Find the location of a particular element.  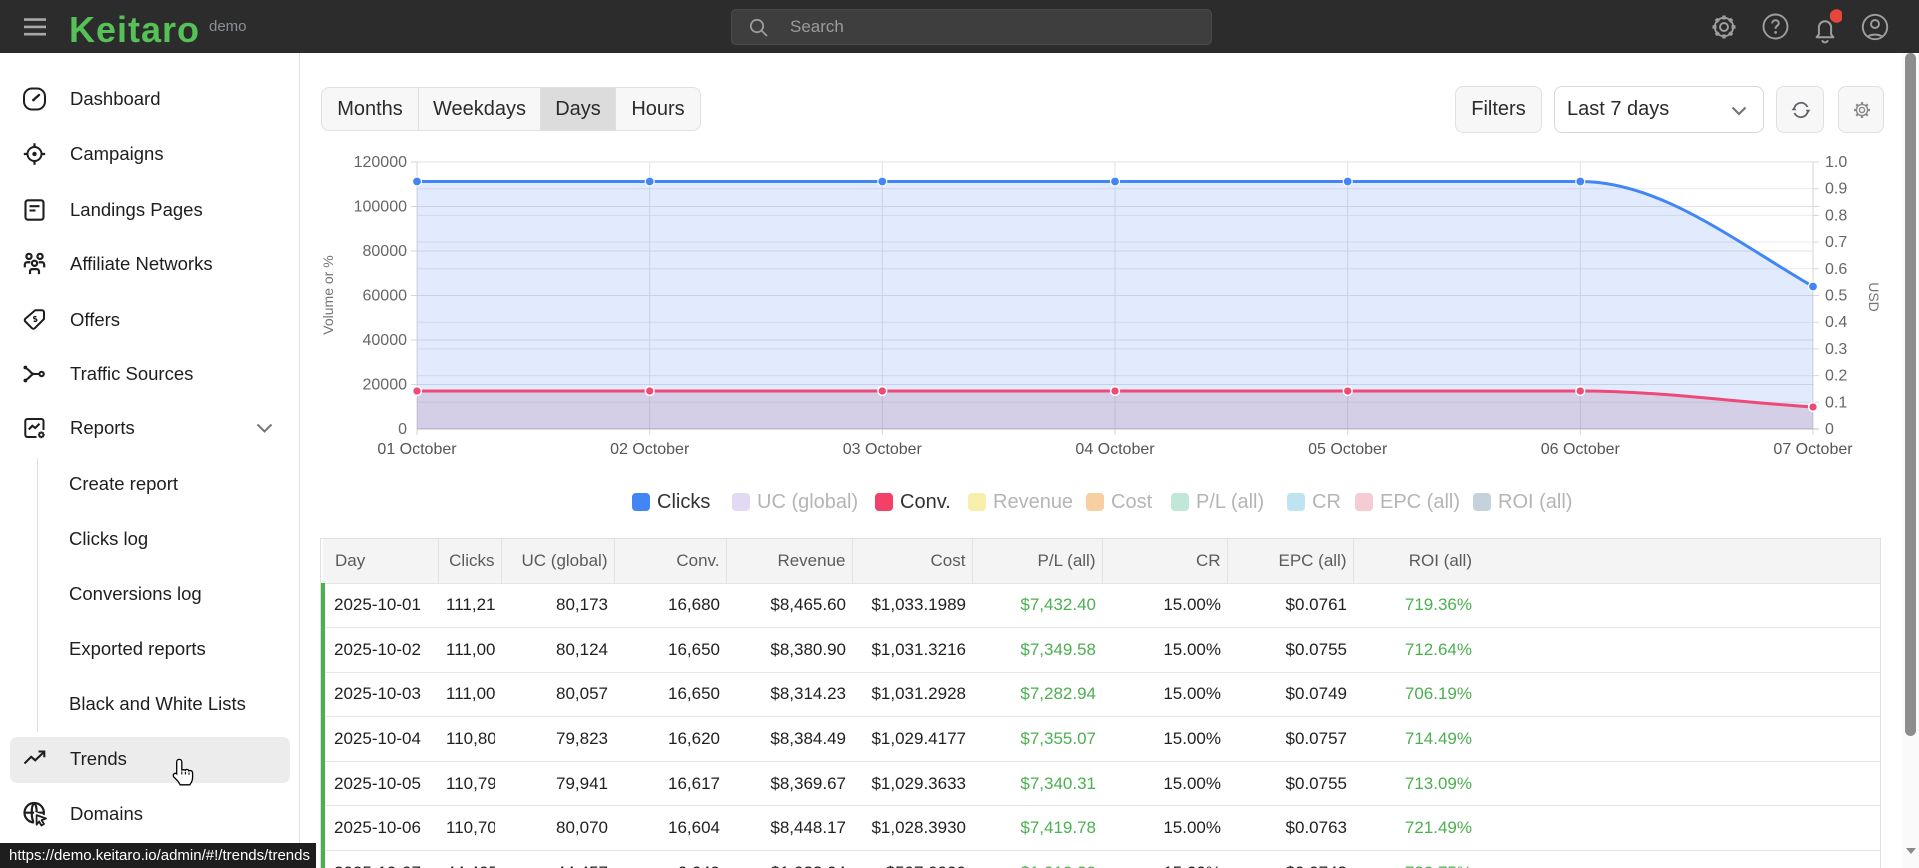

svg-text: 100000 is located at coordinates (380, 207).